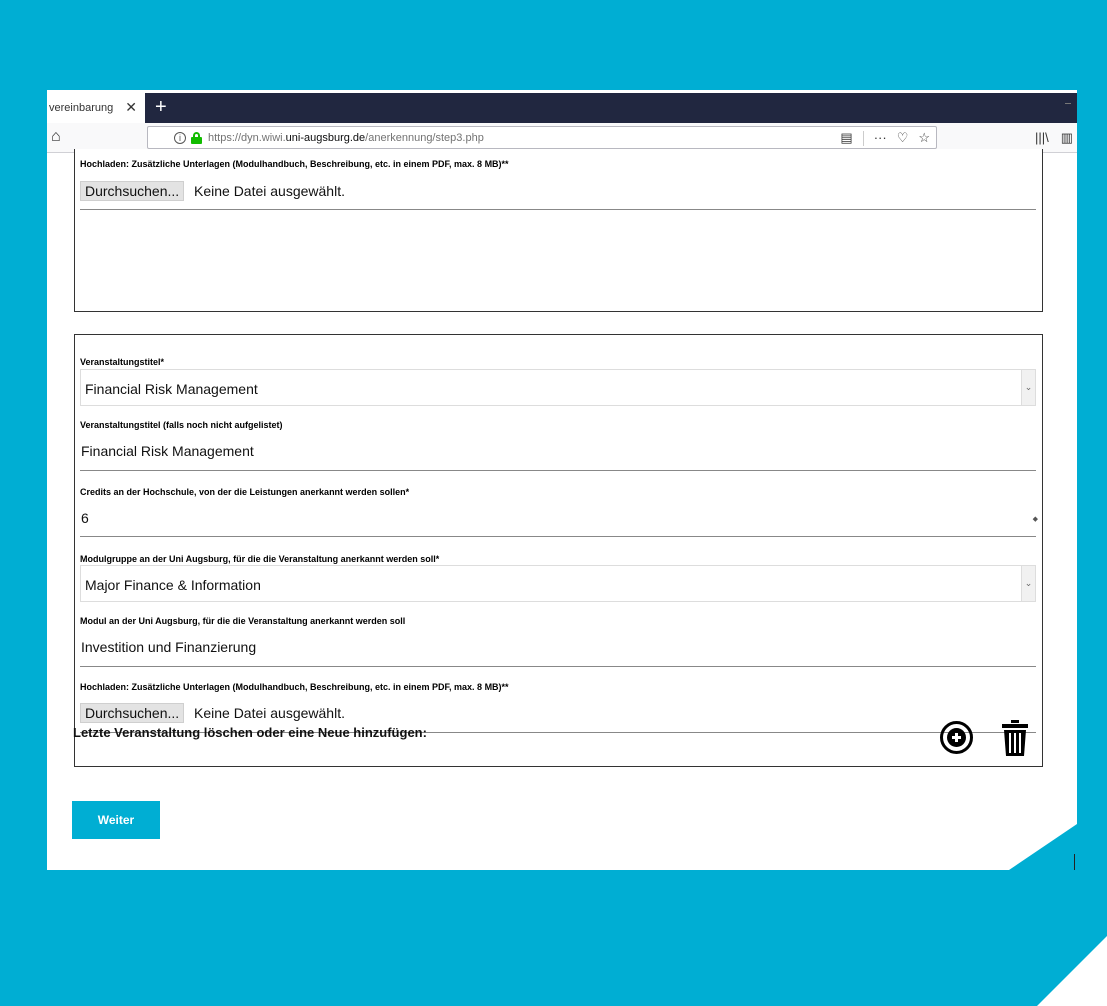 The width and height of the screenshot is (1107, 1006). What do you see at coordinates (846, 138) in the screenshot?
I see `reader-view-icon: ▤` at bounding box center [846, 138].